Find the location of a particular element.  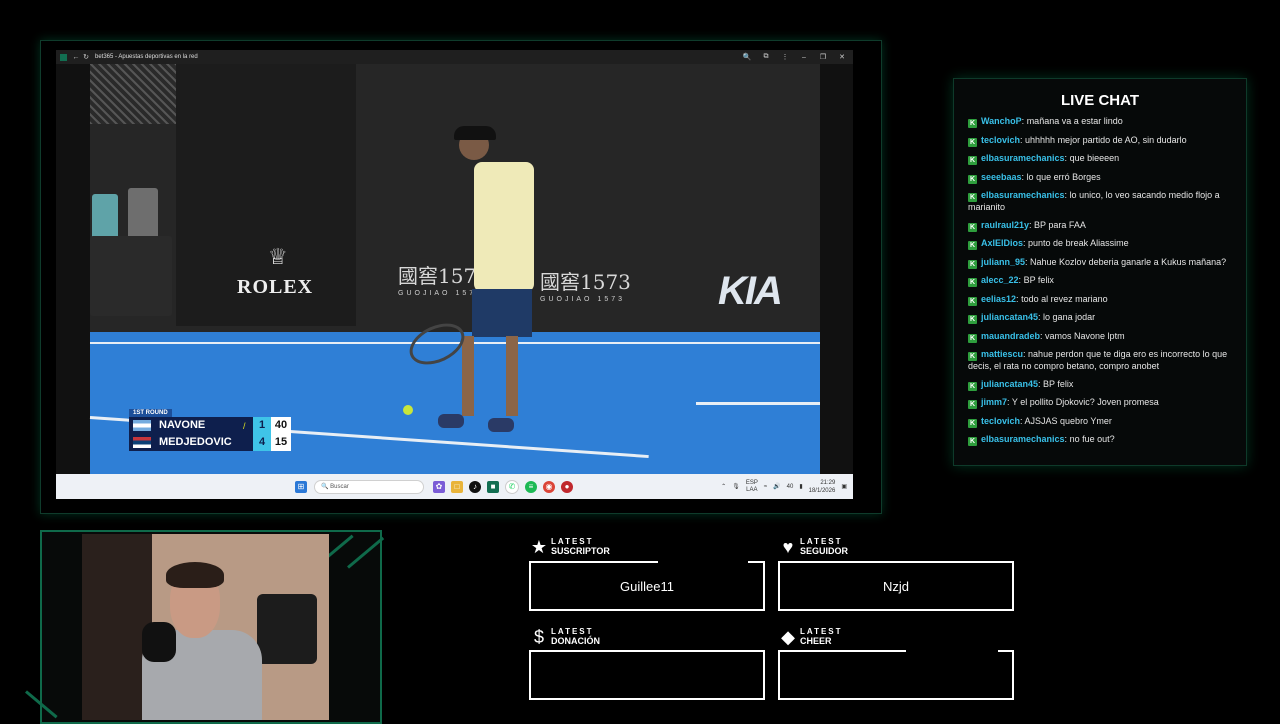

close-icon: ✕ is located at coordinates (842, 57).